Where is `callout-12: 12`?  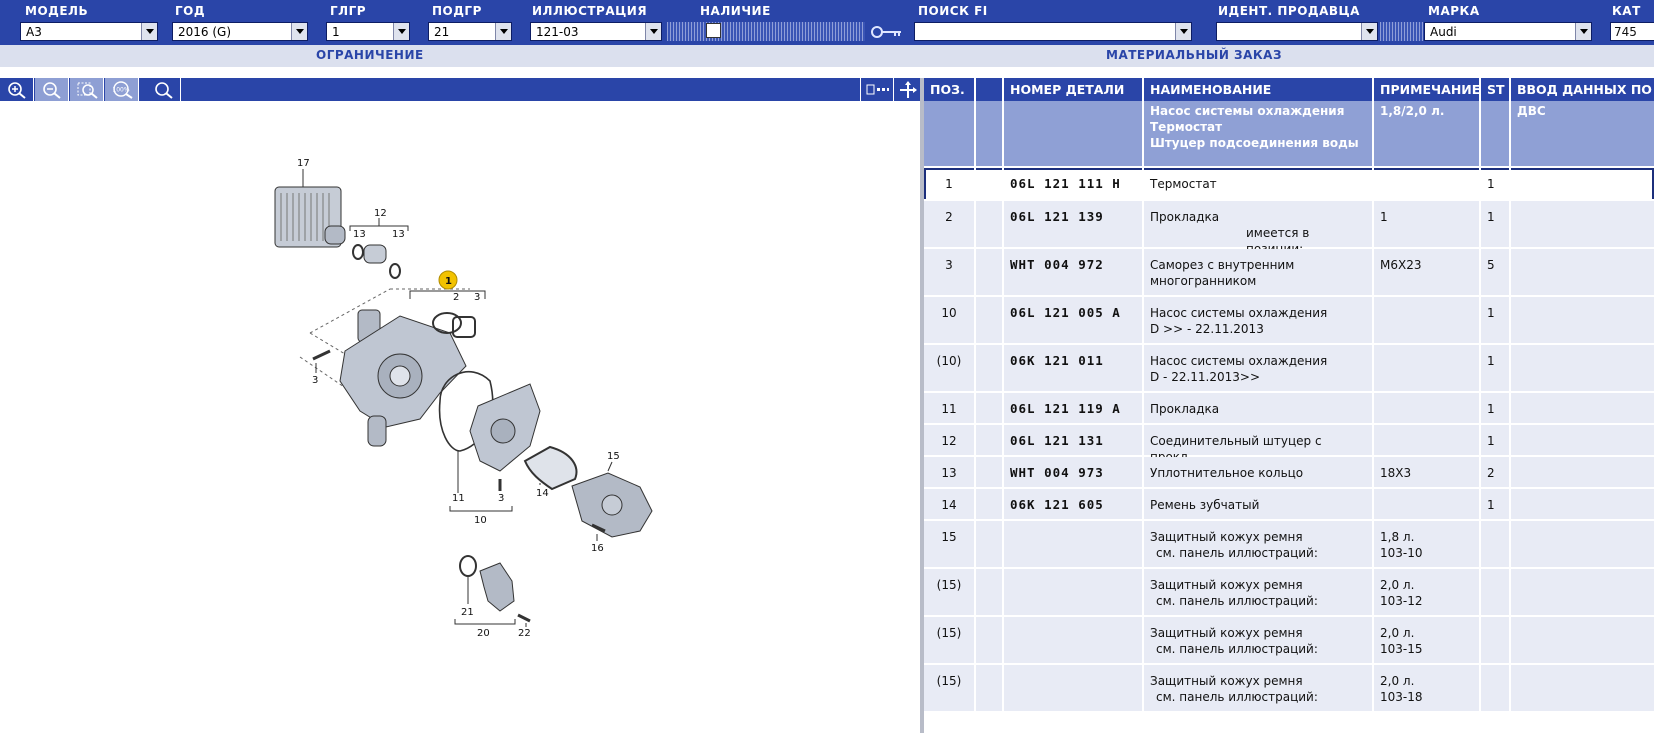
callout-12: 12 is located at coordinates (380, 213).